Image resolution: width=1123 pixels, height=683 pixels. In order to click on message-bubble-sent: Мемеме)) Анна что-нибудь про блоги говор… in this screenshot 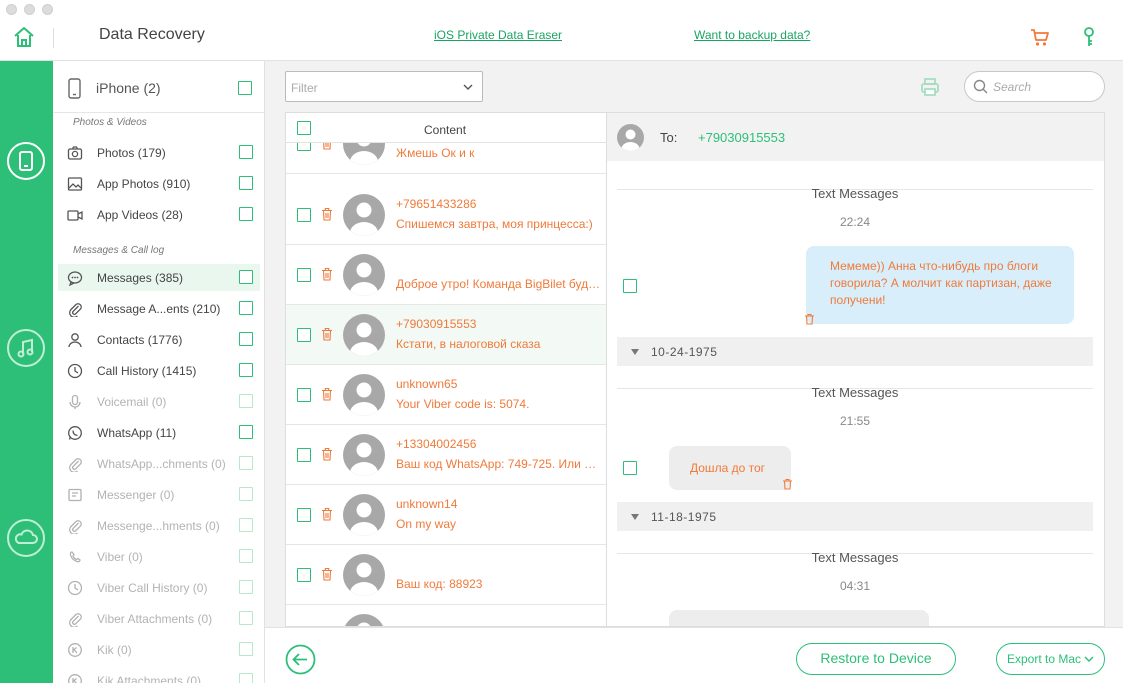, I will do `click(940, 285)`.